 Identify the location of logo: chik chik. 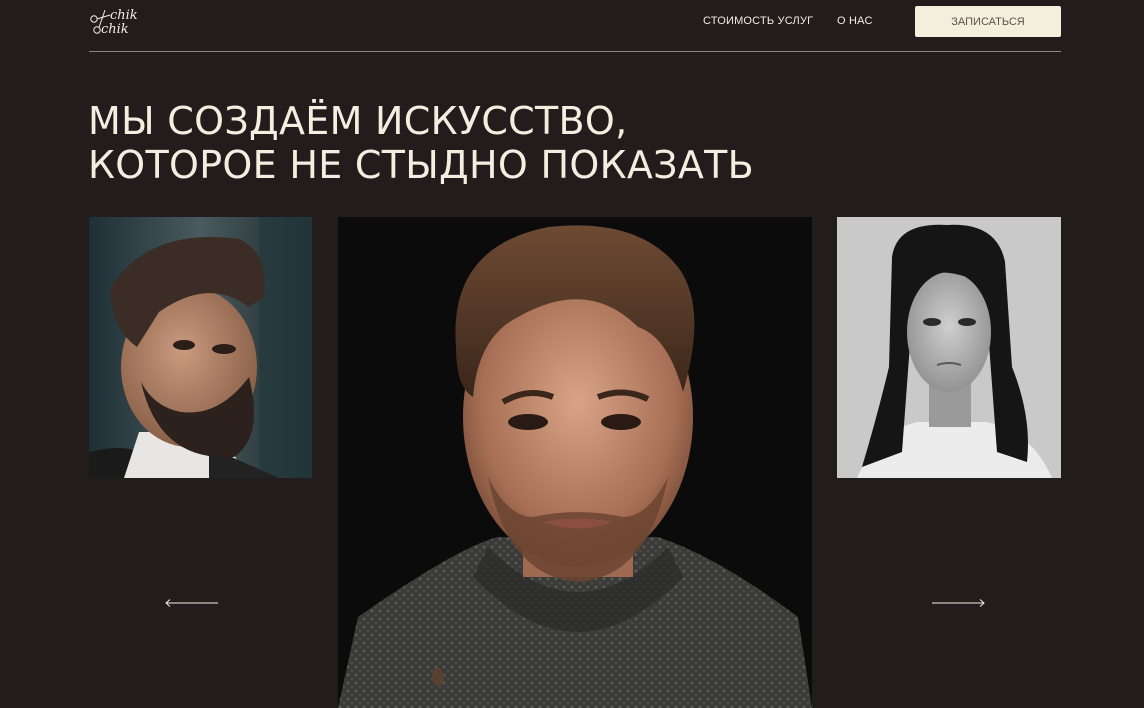
(119, 23).